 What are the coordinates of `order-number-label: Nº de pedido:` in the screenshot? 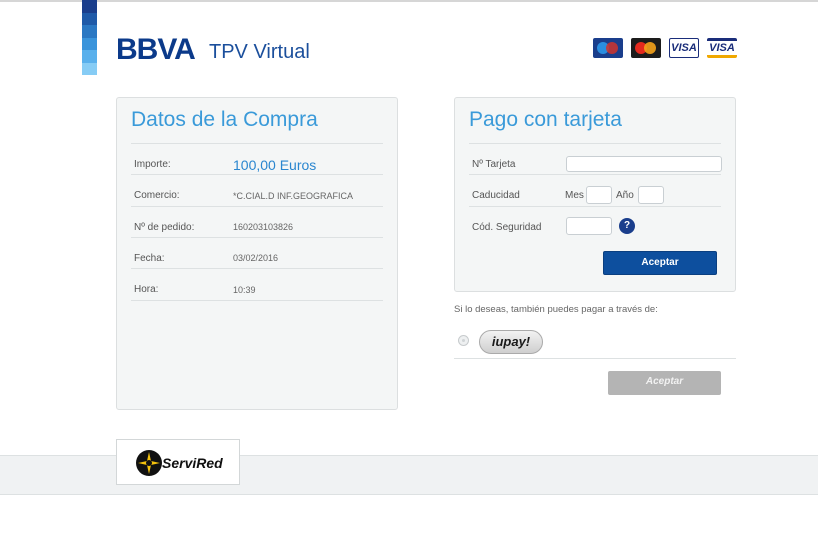 It's located at (164, 227).